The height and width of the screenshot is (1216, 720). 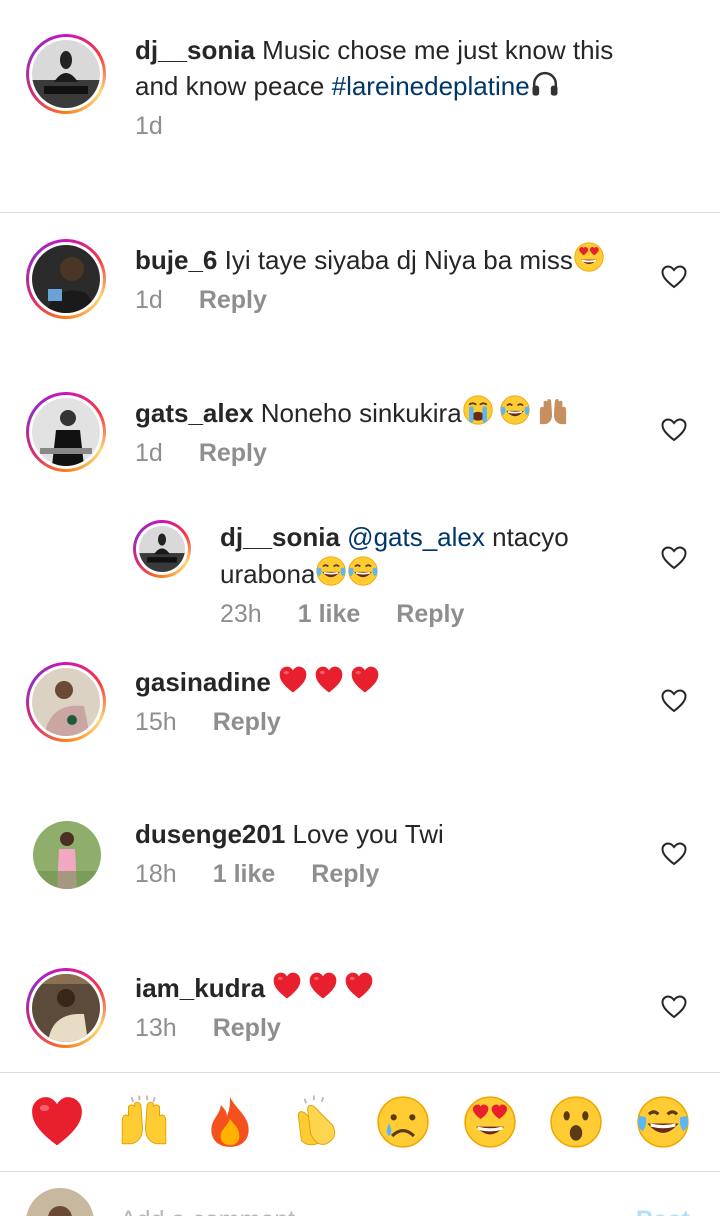 I want to click on reaction-tears-of-joy, so click(x=663, y=1122).